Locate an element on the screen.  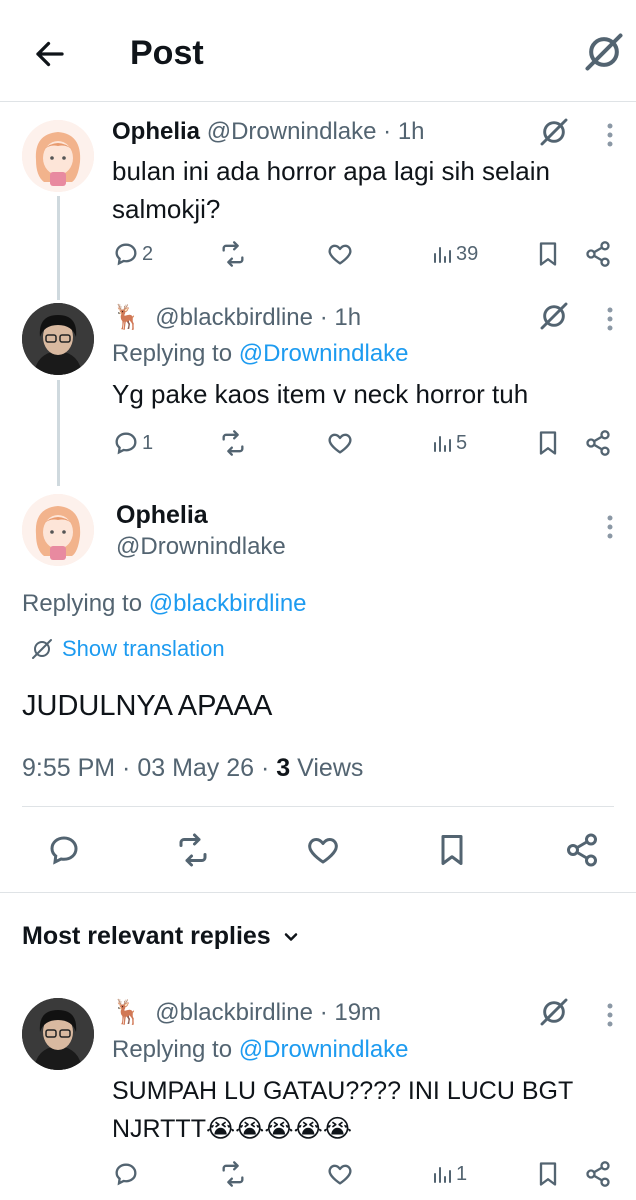
reply-button: 2 is located at coordinates (132, 254).